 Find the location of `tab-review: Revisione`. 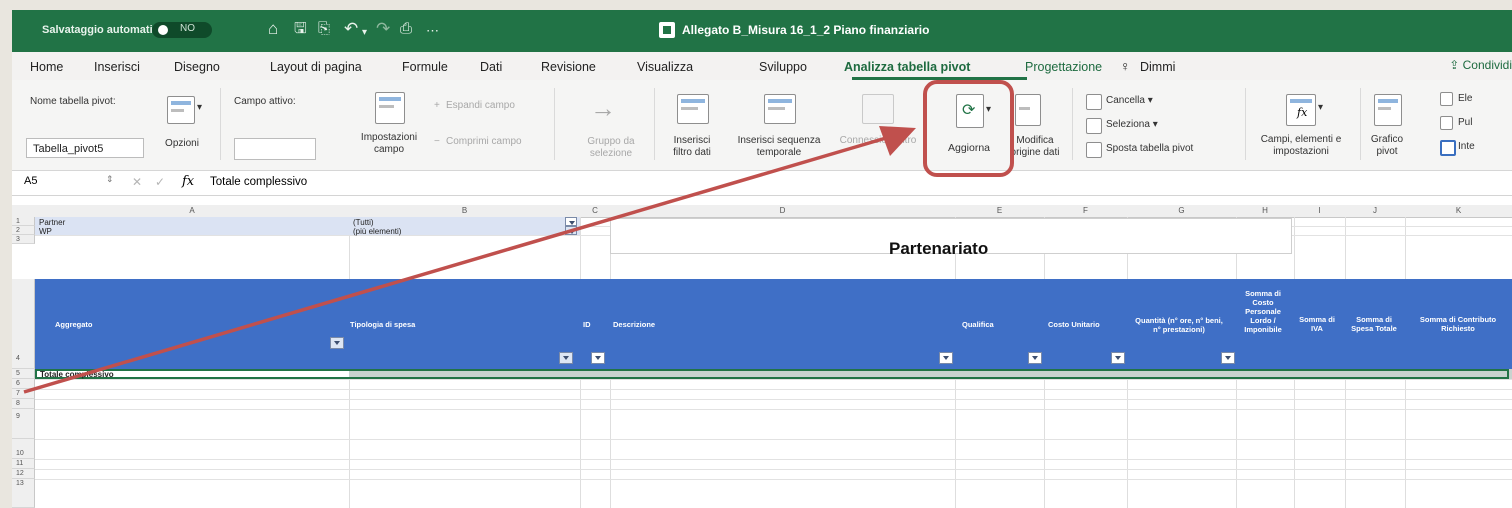

tab-review: Revisione is located at coordinates (568, 67).